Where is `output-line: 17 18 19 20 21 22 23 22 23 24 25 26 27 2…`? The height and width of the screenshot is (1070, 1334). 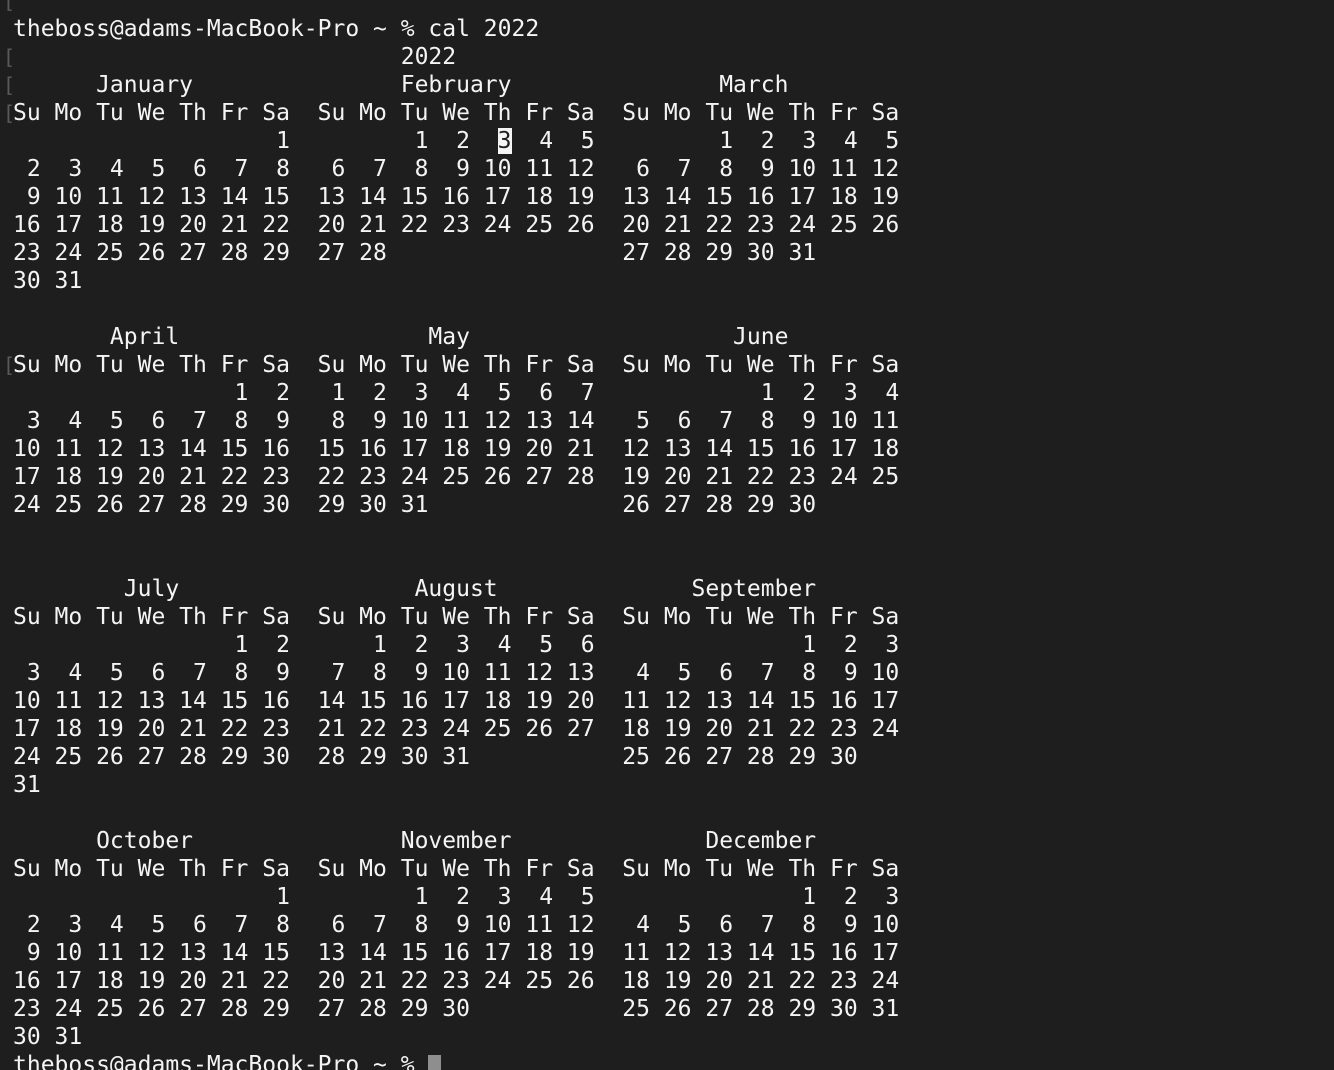
output-line: 17 18 19 20 21 22 23 22 23 24 25 26 27 2… is located at coordinates (456, 477).